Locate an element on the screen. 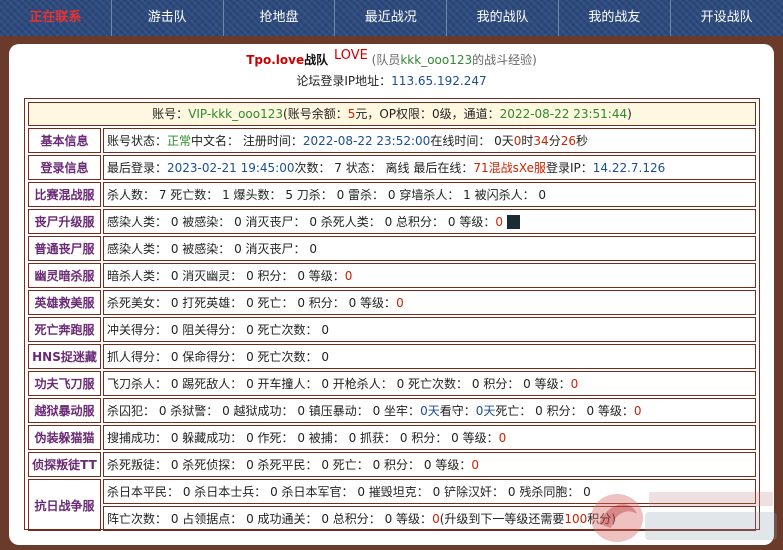 This screenshot has width=783, height=550. account-close: ) is located at coordinates (629, 114).